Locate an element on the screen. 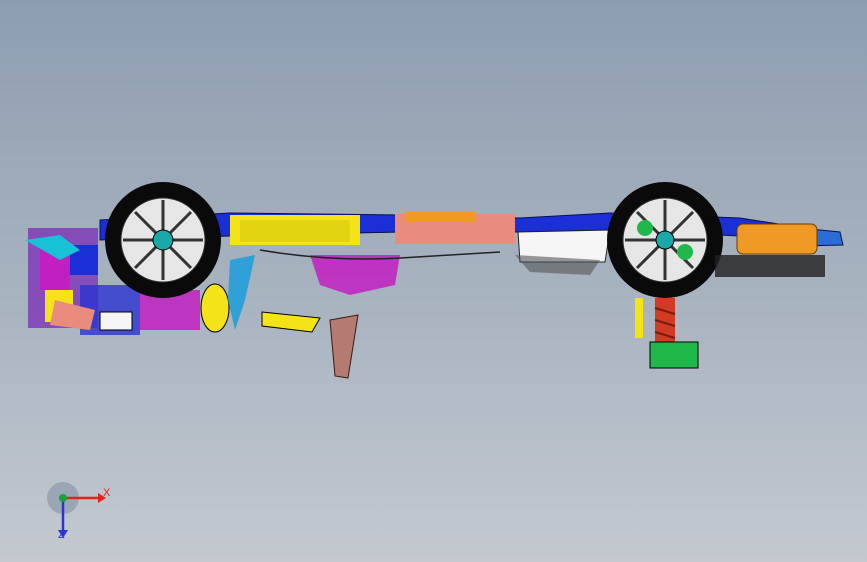 The image size is (867, 562). y-axis-dot is located at coordinates (63, 498).